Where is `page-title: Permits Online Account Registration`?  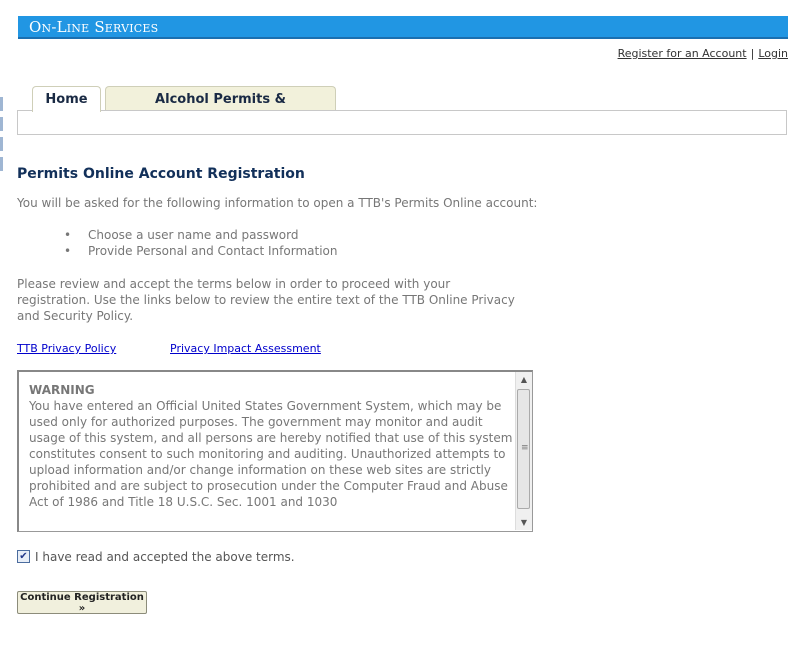
page-title: Permits Online Account Registration is located at coordinates (161, 174).